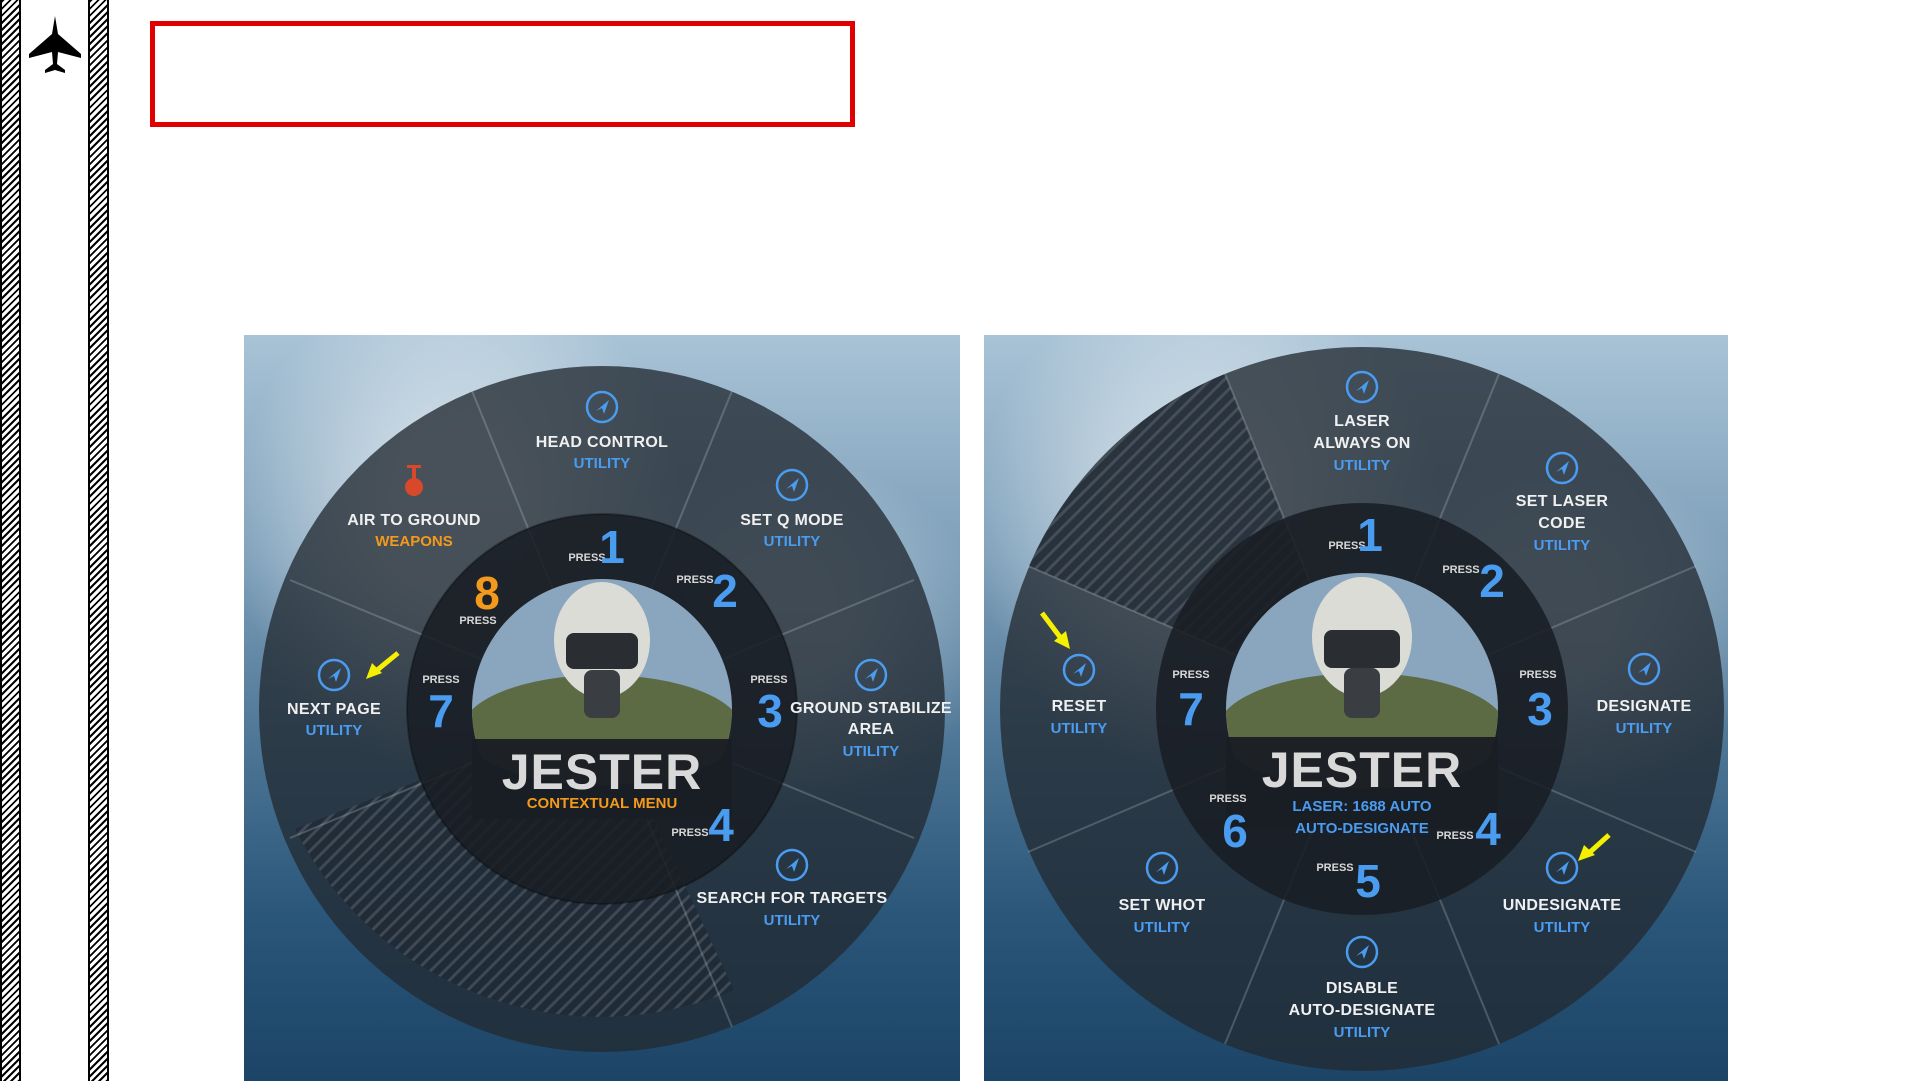  I want to click on slot-category: WEAPONS, so click(414, 541).